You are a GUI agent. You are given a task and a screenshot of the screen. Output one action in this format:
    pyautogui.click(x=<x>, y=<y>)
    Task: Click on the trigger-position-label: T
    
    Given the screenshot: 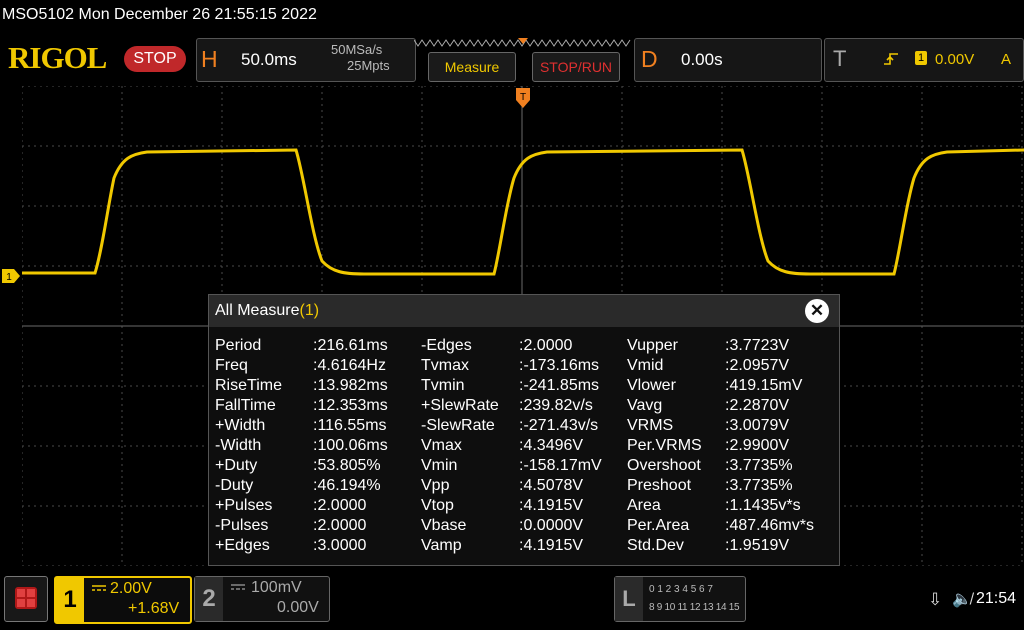 What is the action you would take?
    pyautogui.click(x=523, y=97)
    